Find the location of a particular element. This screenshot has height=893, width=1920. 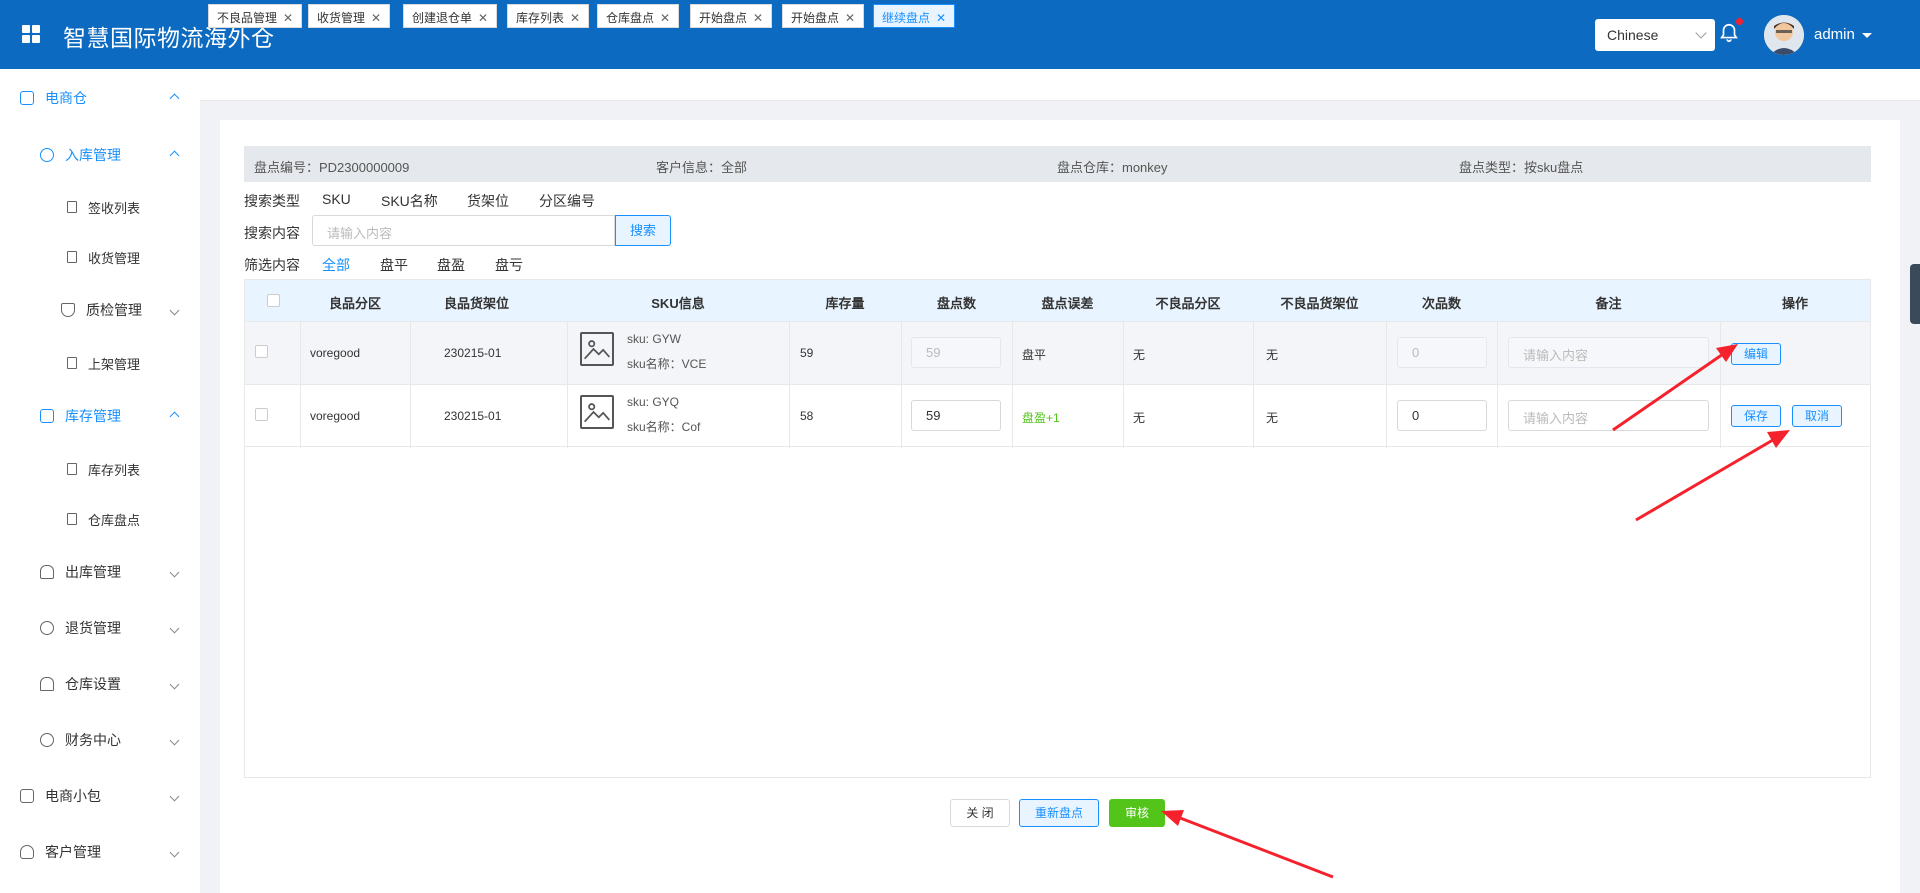

sidebar-item-outbound: 出库管理 is located at coordinates (100, 572).